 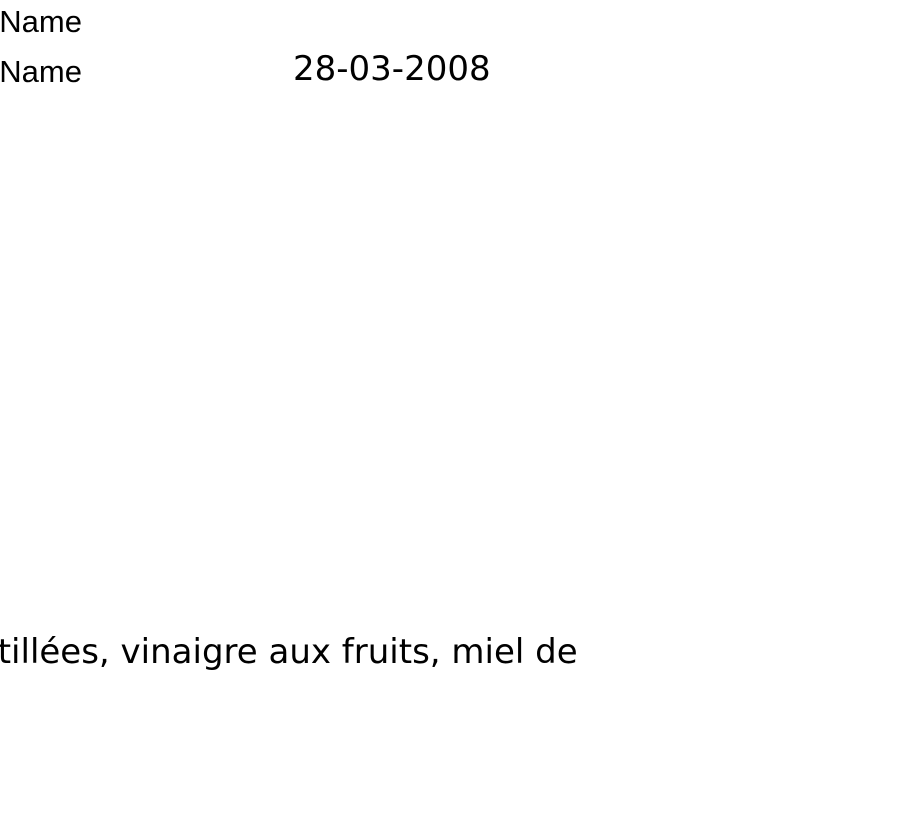 I want to click on field-1-label: oName, so click(x=41, y=21).